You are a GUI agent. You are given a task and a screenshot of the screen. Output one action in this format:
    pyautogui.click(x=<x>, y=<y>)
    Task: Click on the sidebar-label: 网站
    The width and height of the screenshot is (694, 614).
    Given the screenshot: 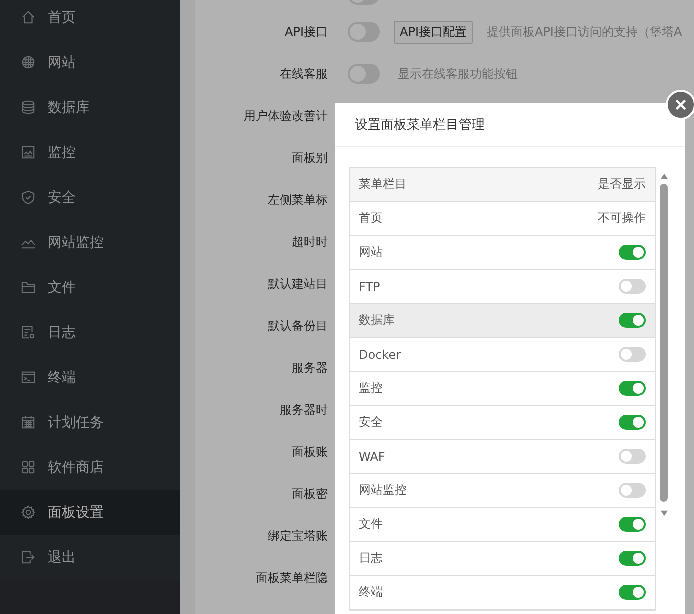 What is the action you would take?
    pyautogui.click(x=62, y=63)
    